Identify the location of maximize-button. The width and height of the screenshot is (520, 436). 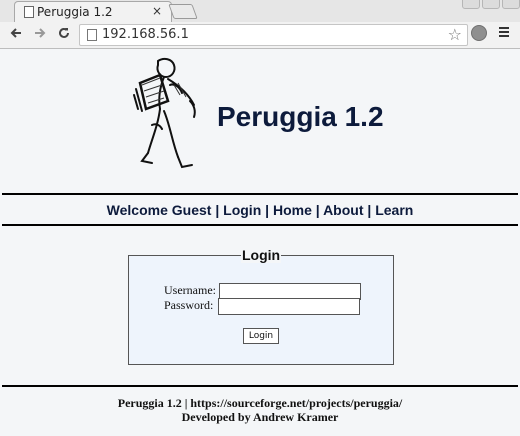
(491, 4).